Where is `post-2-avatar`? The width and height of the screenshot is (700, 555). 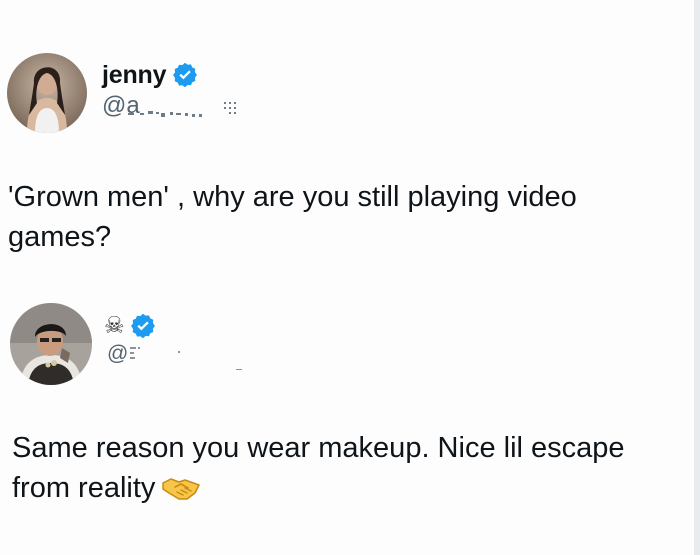 post-2-avatar is located at coordinates (51, 344).